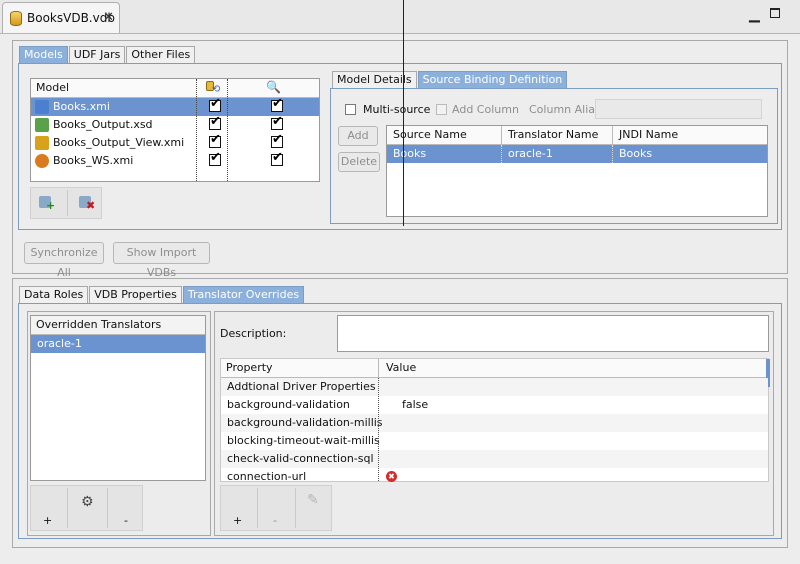  What do you see at coordinates (485, 109) in the screenshot?
I see `add-column-label: Add Column` at bounding box center [485, 109].